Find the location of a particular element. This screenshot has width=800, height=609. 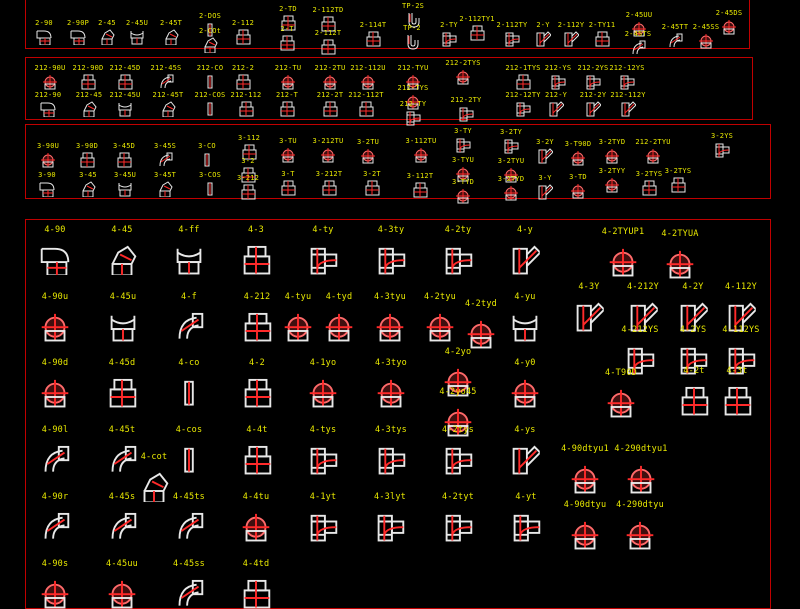

fitting-4-3lyt: 4-3lyt is located at coordinates (390, 517).